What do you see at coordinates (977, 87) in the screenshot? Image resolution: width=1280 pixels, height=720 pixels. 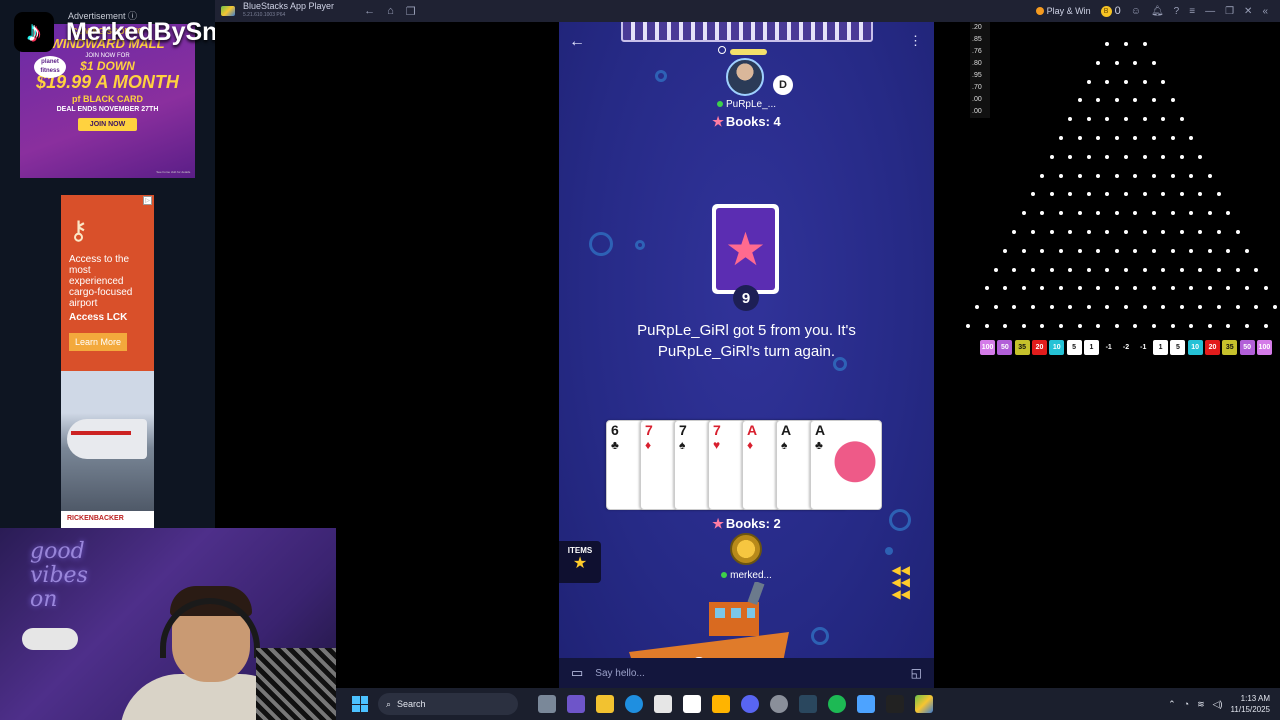 I see `multiplier-entry: .70` at bounding box center [977, 87].